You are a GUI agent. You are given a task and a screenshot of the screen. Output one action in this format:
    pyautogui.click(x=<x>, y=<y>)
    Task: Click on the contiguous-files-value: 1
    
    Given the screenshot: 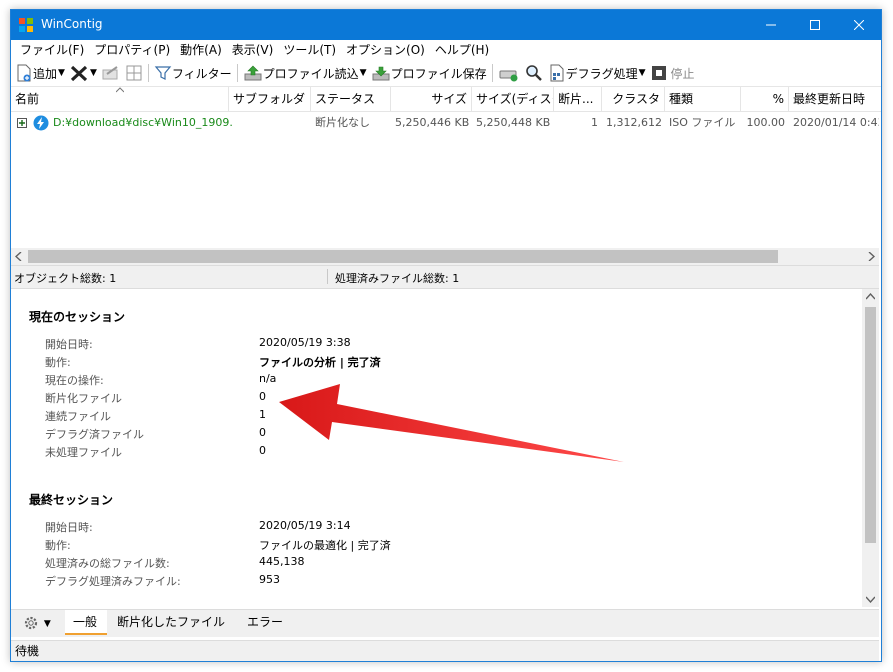 What is the action you would take?
    pyautogui.click(x=262, y=414)
    